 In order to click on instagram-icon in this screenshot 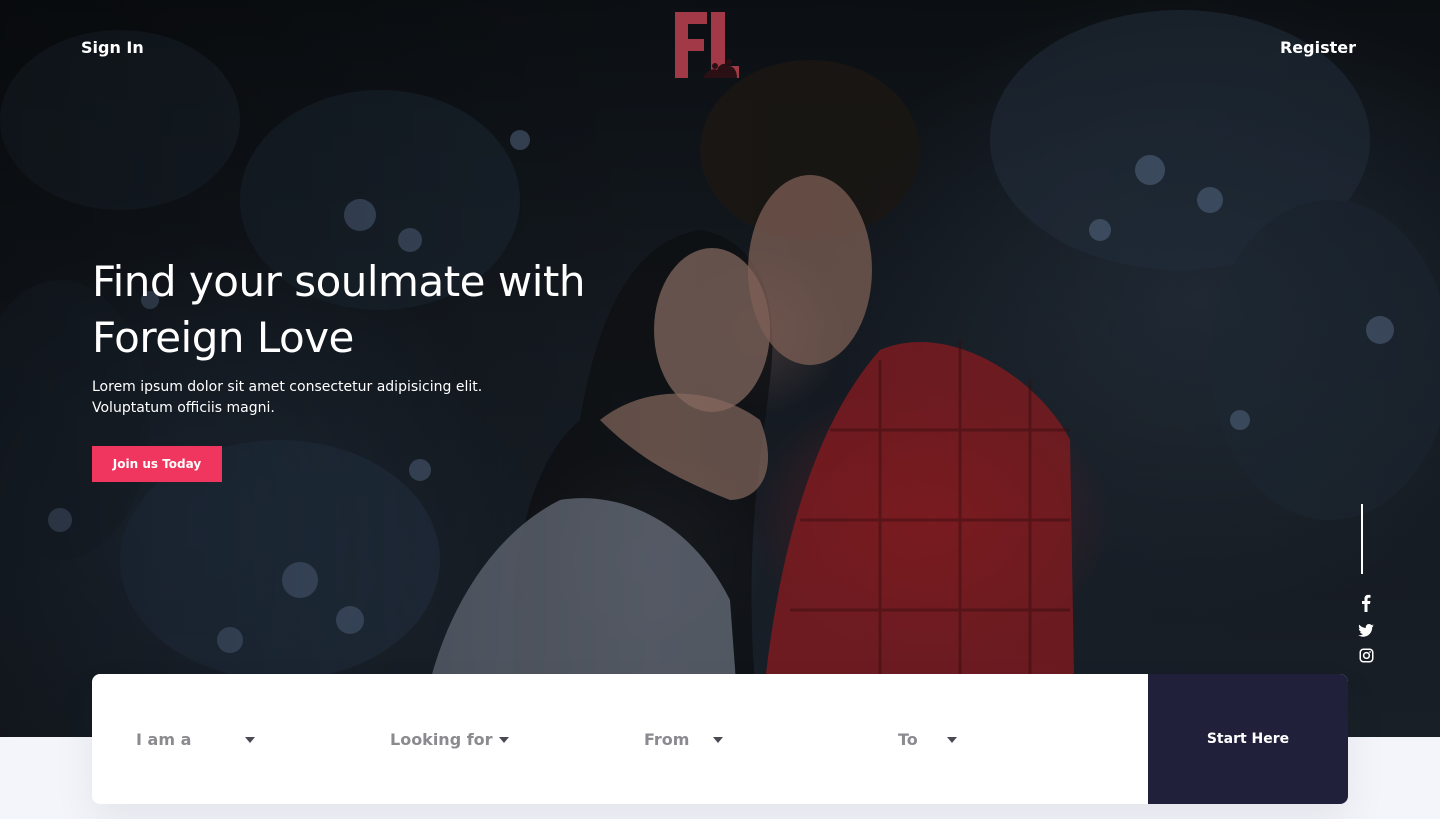, I will do `click(1366, 655)`.